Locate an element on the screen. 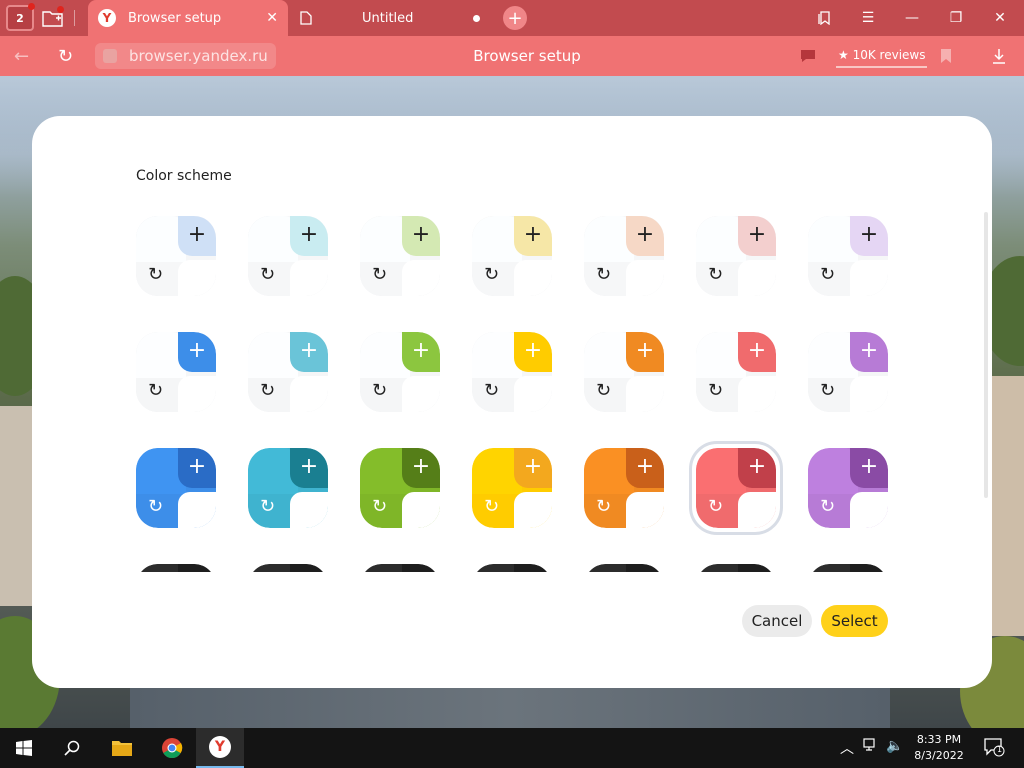 The image size is (1024, 768). tab-count-button: 2 is located at coordinates (20, 17).